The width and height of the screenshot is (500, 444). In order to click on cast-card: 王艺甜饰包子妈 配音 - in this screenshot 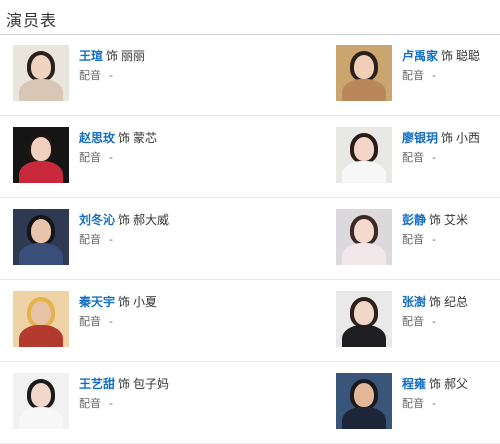, I will do `click(128, 402)`.